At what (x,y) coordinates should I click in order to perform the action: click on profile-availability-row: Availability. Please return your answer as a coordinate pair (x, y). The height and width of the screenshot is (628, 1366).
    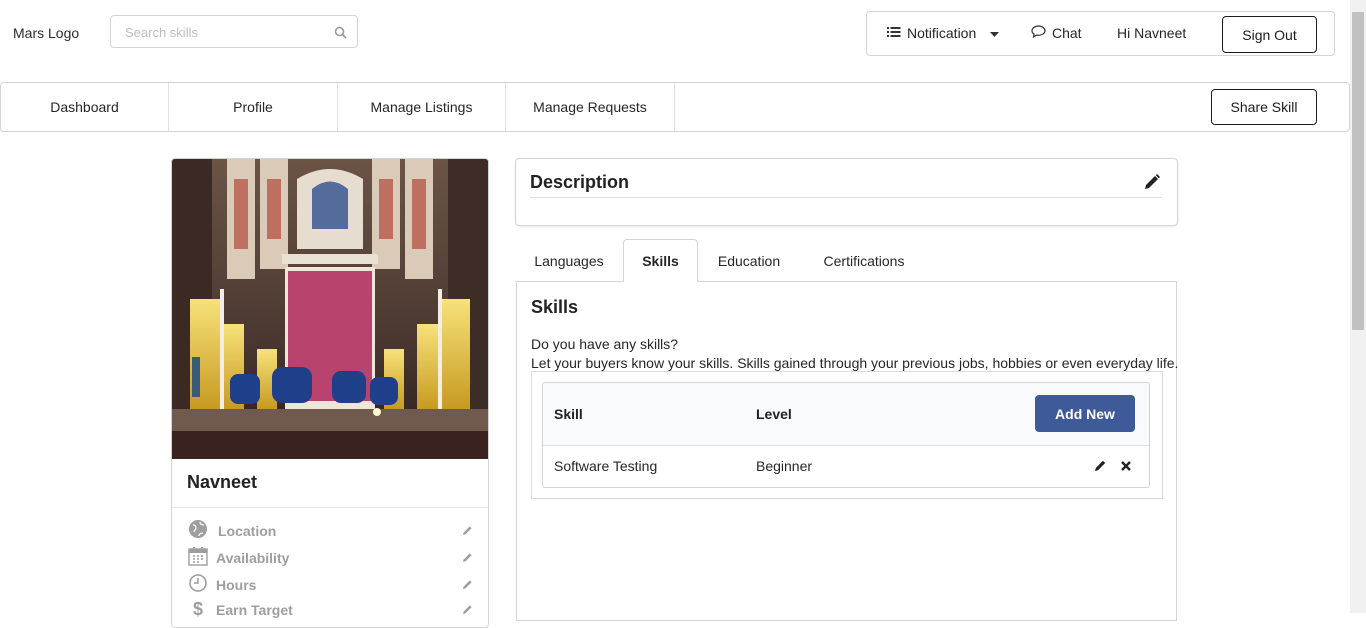
    Looking at the image, I should click on (330, 557).